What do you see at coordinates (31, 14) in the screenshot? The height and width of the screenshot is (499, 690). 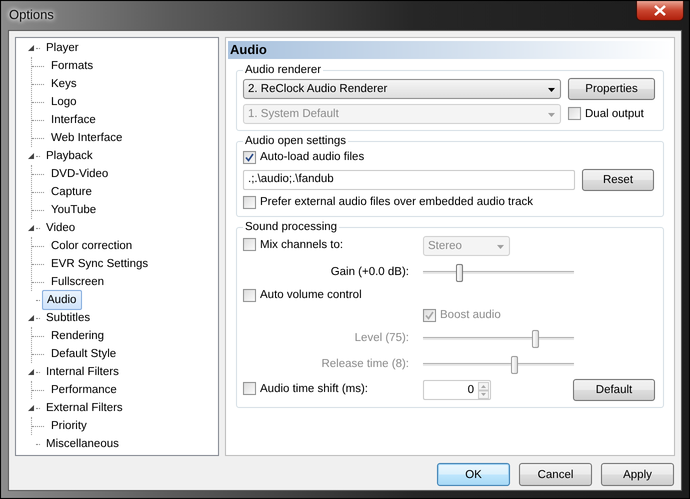 I see `window-title: Options` at bounding box center [31, 14].